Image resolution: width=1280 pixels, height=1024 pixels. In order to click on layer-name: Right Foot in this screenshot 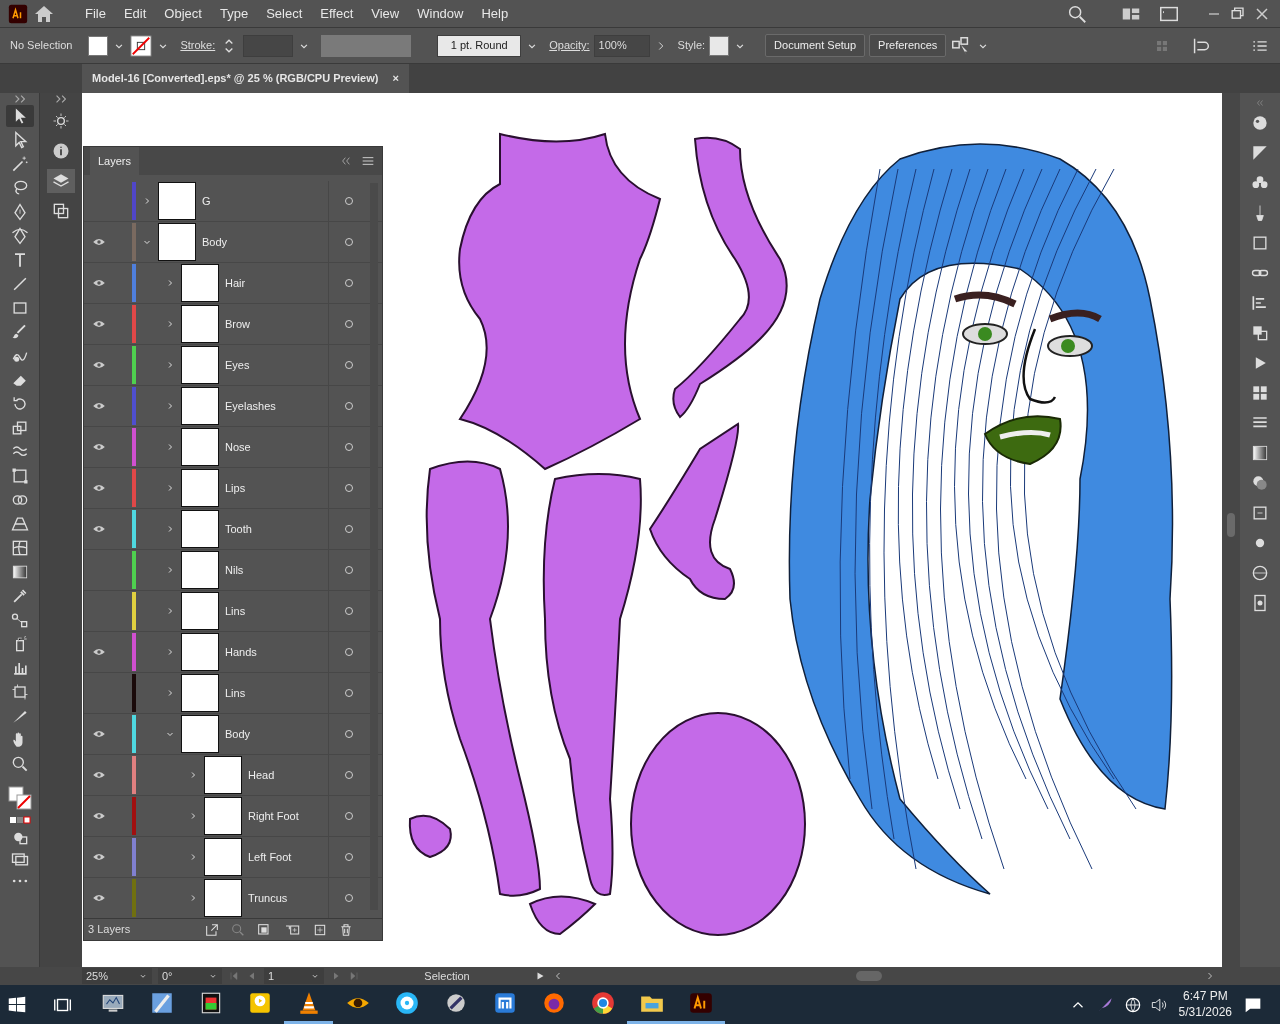, I will do `click(273, 816)`.